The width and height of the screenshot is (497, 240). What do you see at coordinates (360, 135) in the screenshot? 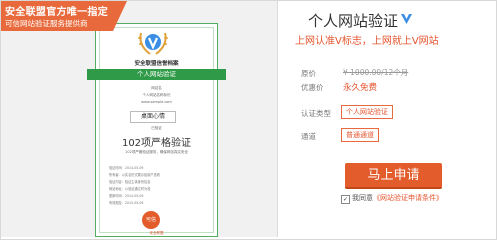
I see `channel-option-normal: 普通通道` at bounding box center [360, 135].